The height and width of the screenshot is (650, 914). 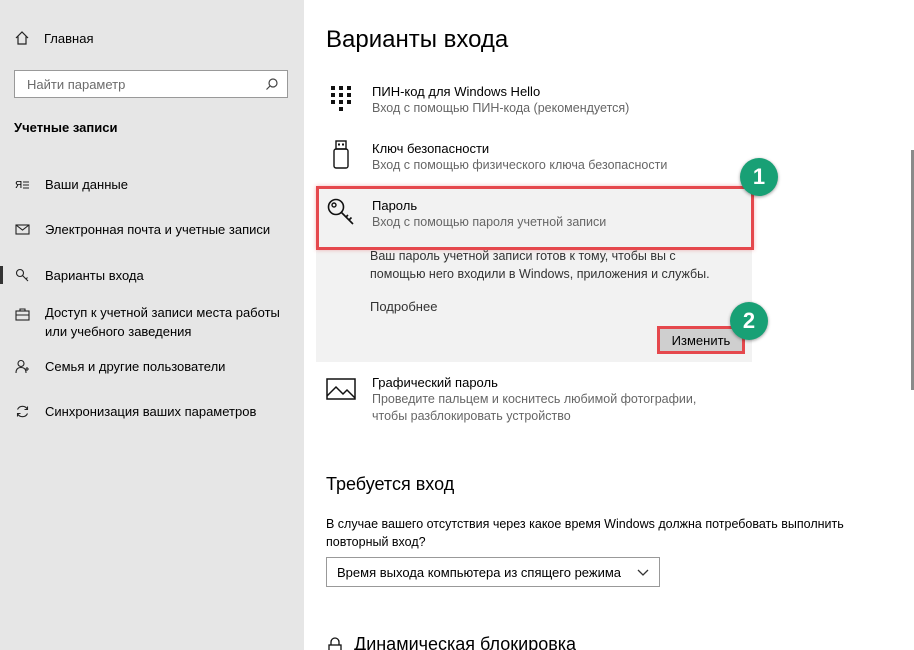 I want to click on sidebar-item-home: Главная, so click(x=53, y=38).